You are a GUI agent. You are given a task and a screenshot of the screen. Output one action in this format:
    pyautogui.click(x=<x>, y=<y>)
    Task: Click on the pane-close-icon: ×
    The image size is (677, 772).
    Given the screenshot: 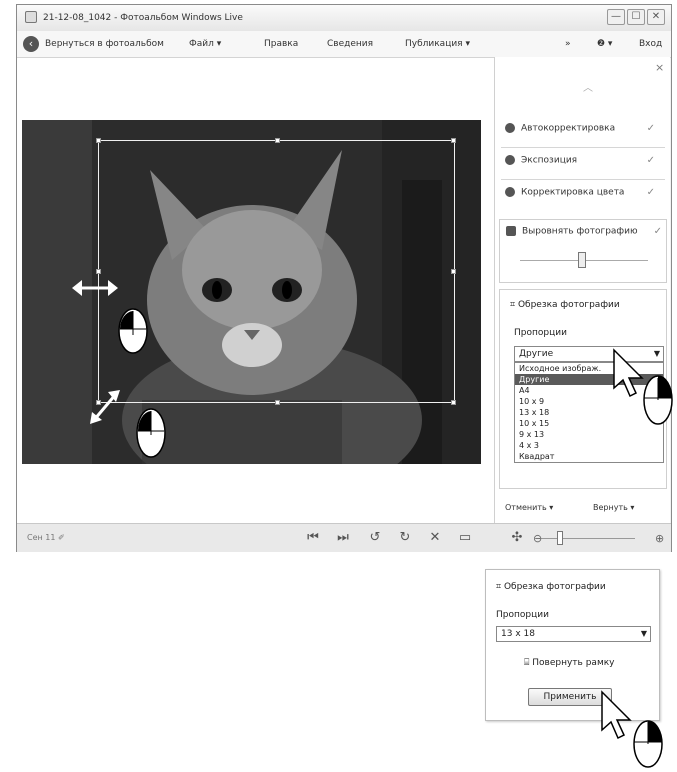 What is the action you would take?
    pyautogui.click(x=659, y=67)
    